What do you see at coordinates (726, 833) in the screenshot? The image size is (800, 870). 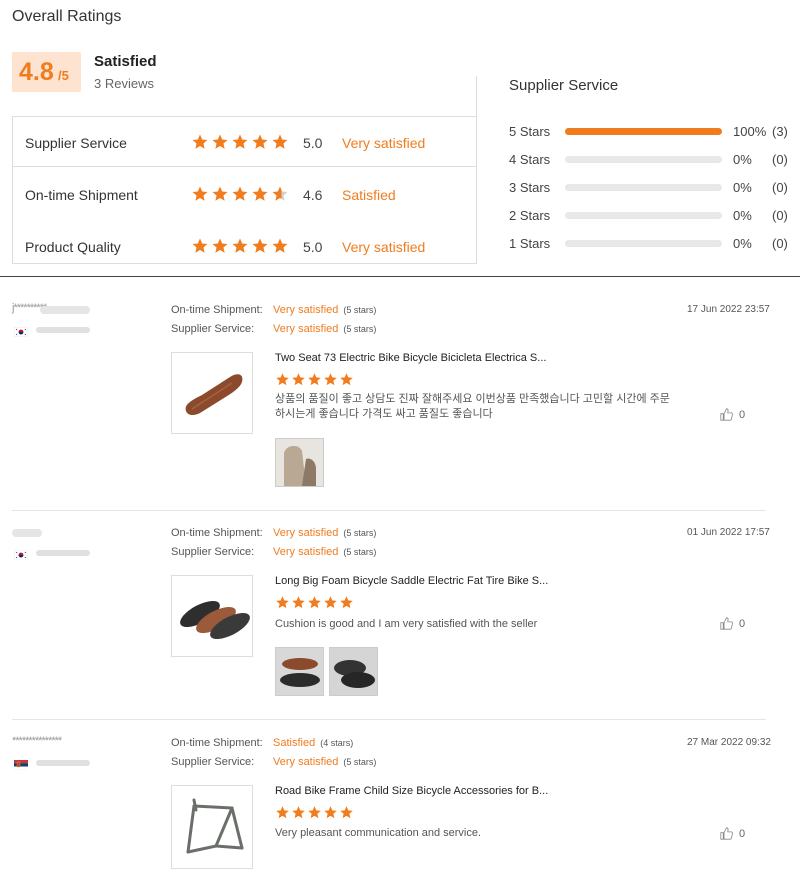 I see `thumbs-up-icon` at bounding box center [726, 833].